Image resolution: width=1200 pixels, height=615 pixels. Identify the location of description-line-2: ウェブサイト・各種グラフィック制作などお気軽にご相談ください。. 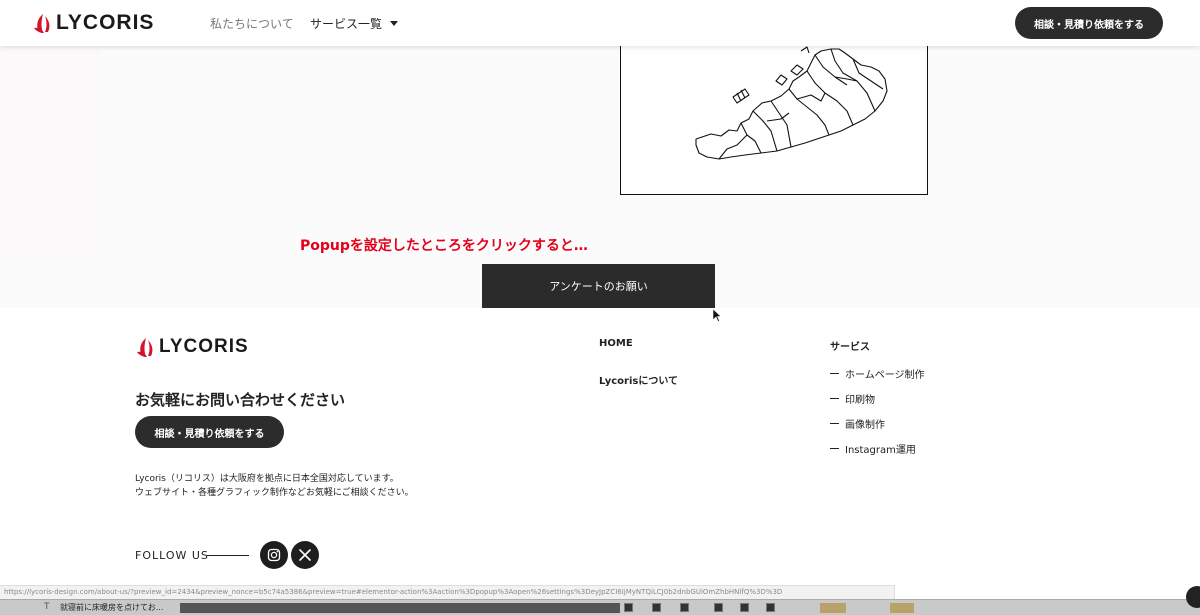
(274, 493).